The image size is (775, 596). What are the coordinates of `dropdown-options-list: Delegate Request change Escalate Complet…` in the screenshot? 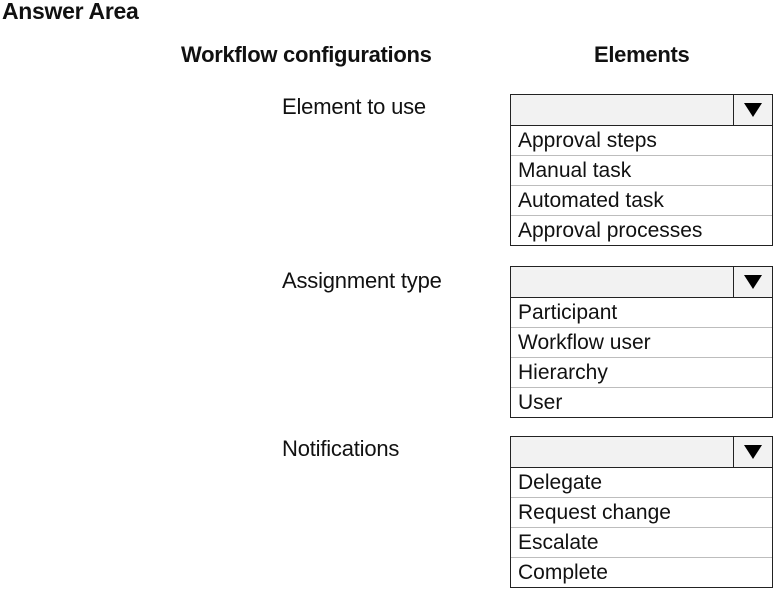 It's located at (641, 528).